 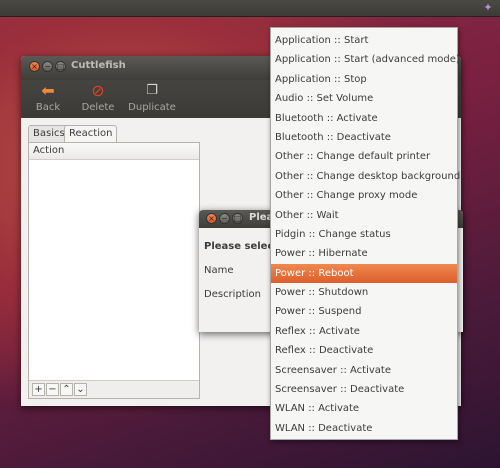 I want to click on menu-item: Screensaver :: Deactivate, so click(x=364, y=389).